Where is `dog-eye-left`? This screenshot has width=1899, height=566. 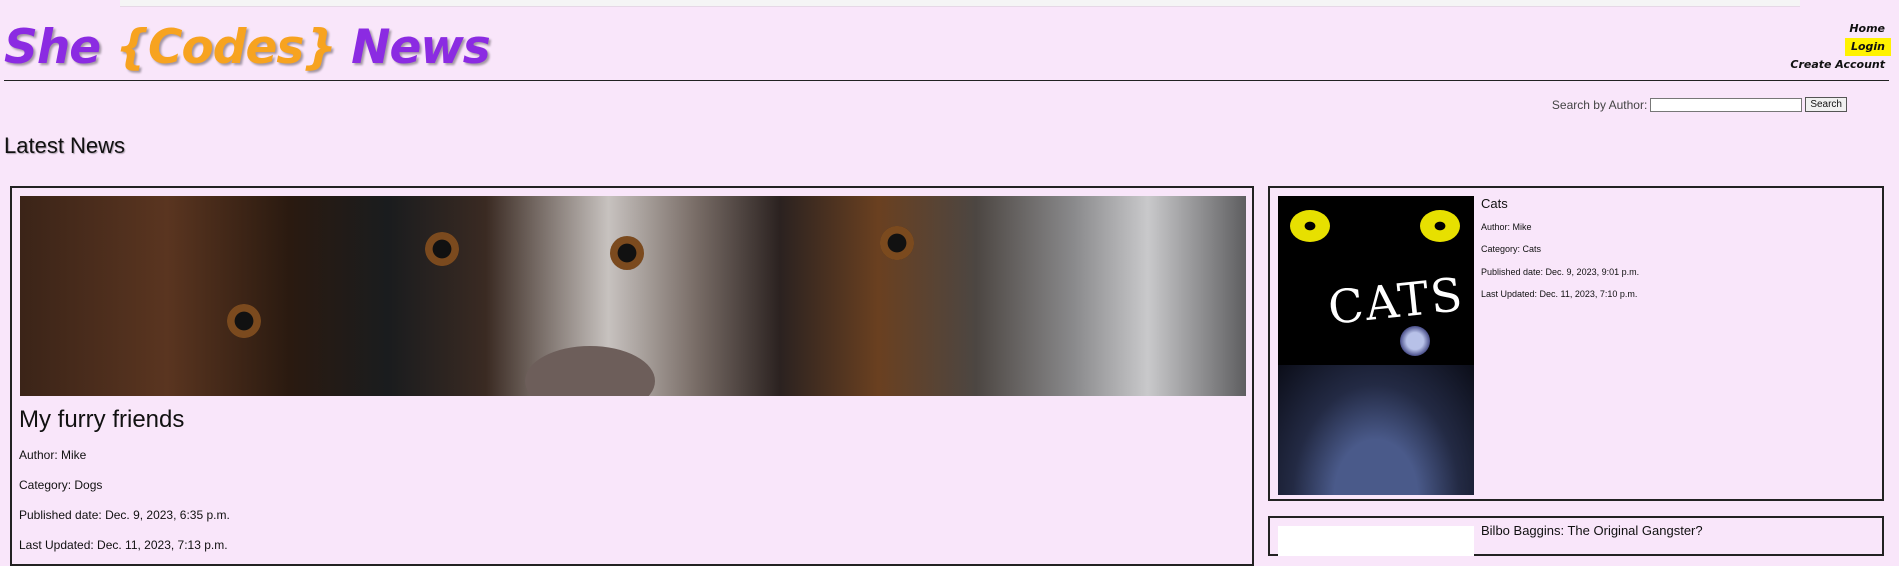
dog-eye-left is located at coordinates (244, 321).